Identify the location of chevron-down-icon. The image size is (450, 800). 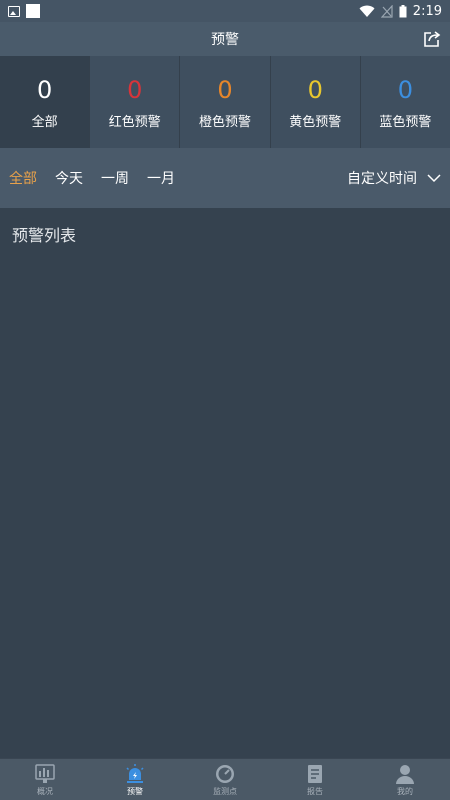
(434, 177).